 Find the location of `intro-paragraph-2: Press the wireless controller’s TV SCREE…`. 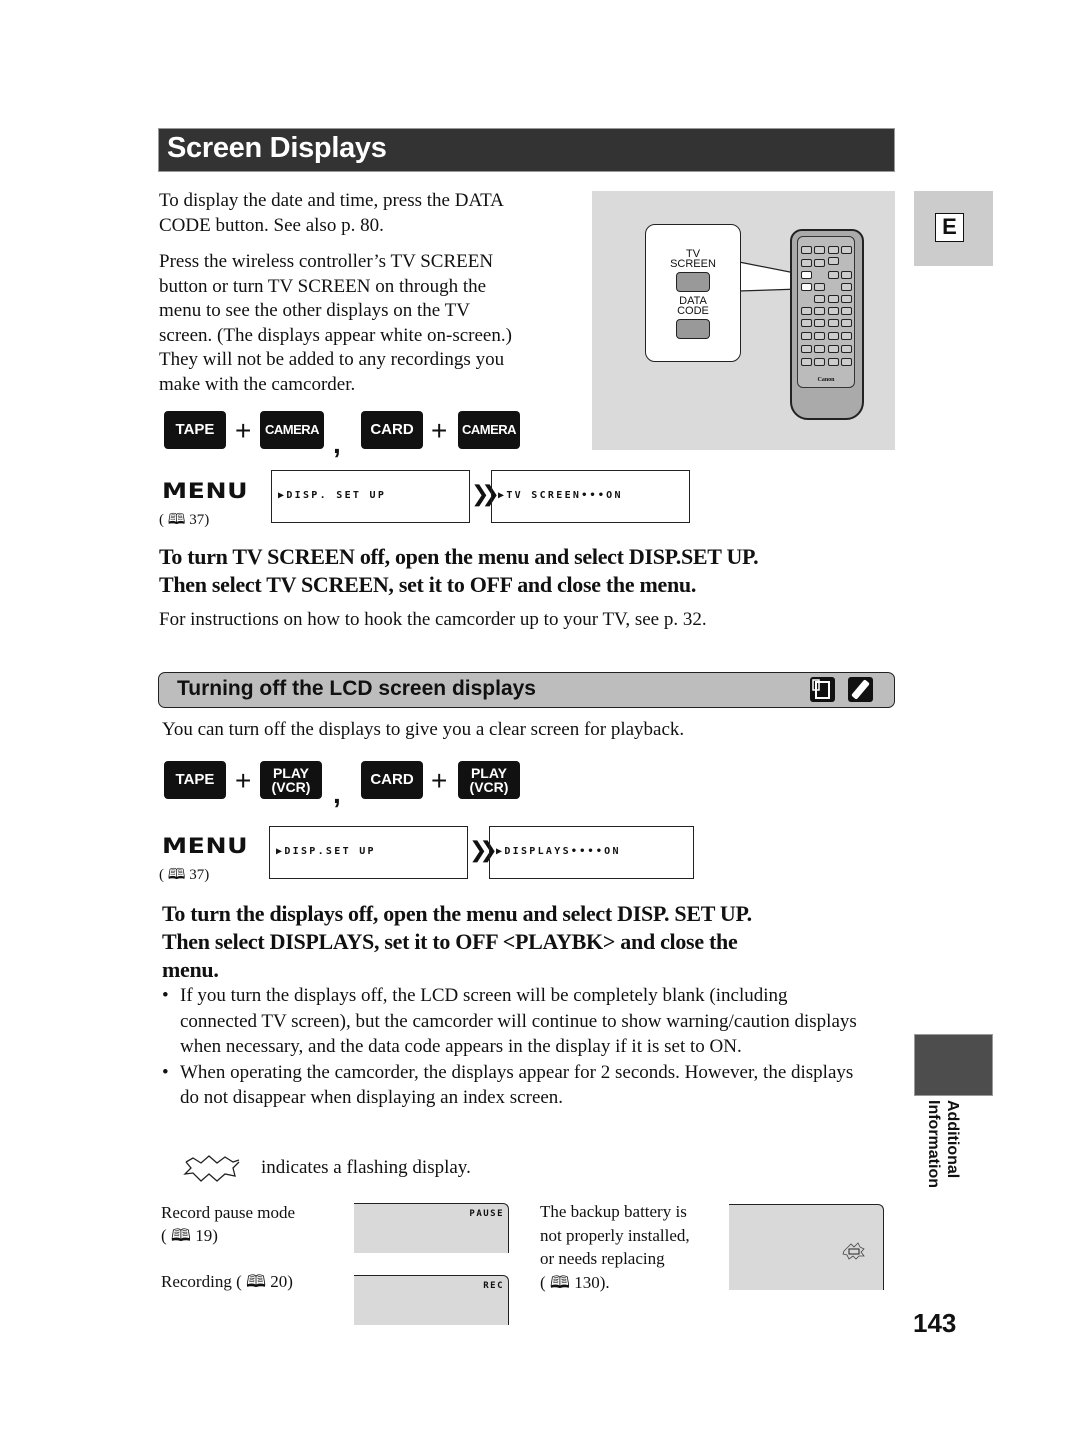

intro-paragraph-2: Press the wireless controller’s TV SCREE… is located at coordinates (374, 323).